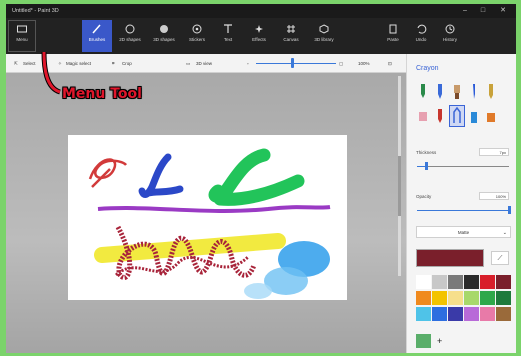  Describe the element at coordinates (261, 11) in the screenshot. I see `title-bar: Untitled* - Paint 3D – □ ✕` at that location.